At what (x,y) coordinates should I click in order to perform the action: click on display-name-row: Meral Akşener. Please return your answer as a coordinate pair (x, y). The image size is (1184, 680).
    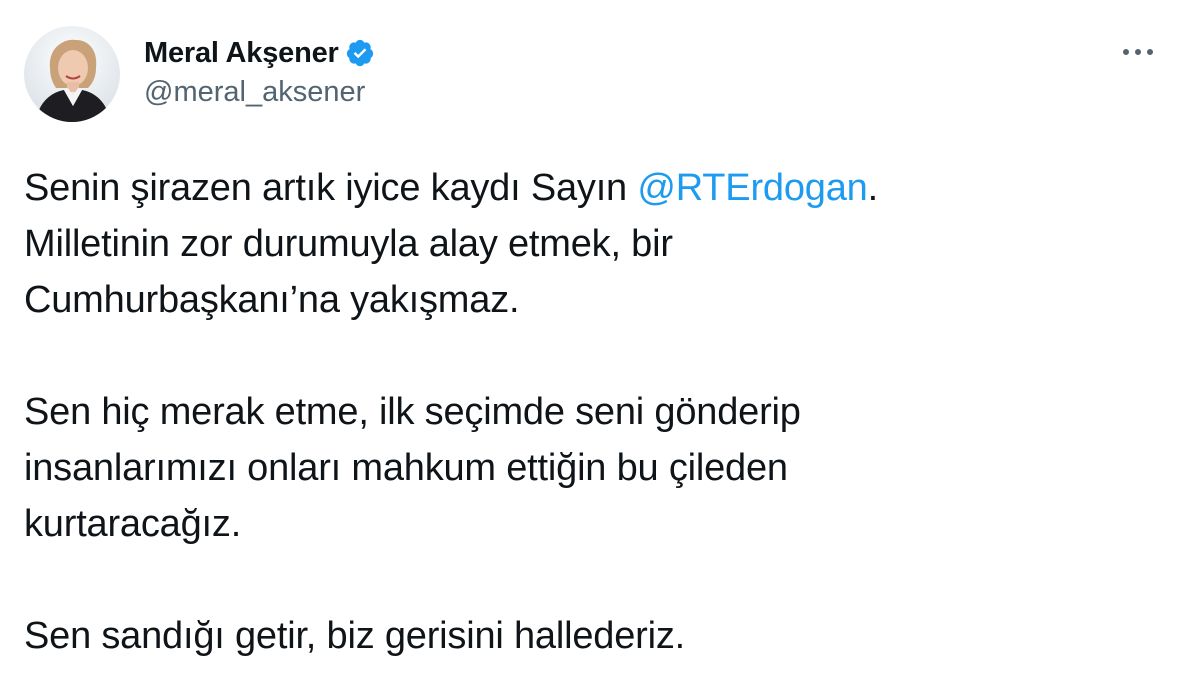
    Looking at the image, I should click on (259, 53).